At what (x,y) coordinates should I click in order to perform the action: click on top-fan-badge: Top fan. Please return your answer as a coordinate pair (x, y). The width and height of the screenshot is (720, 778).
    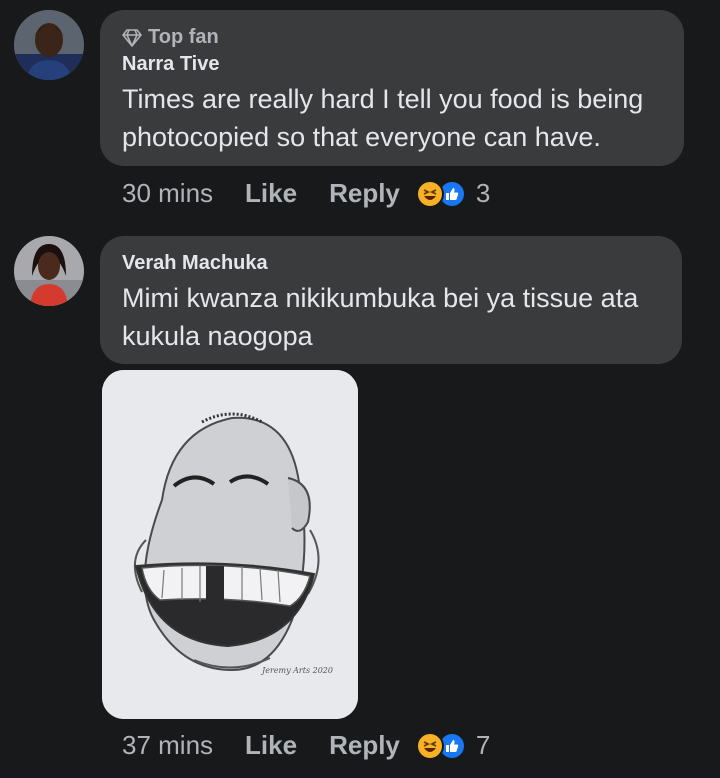
    Looking at the image, I should click on (392, 37).